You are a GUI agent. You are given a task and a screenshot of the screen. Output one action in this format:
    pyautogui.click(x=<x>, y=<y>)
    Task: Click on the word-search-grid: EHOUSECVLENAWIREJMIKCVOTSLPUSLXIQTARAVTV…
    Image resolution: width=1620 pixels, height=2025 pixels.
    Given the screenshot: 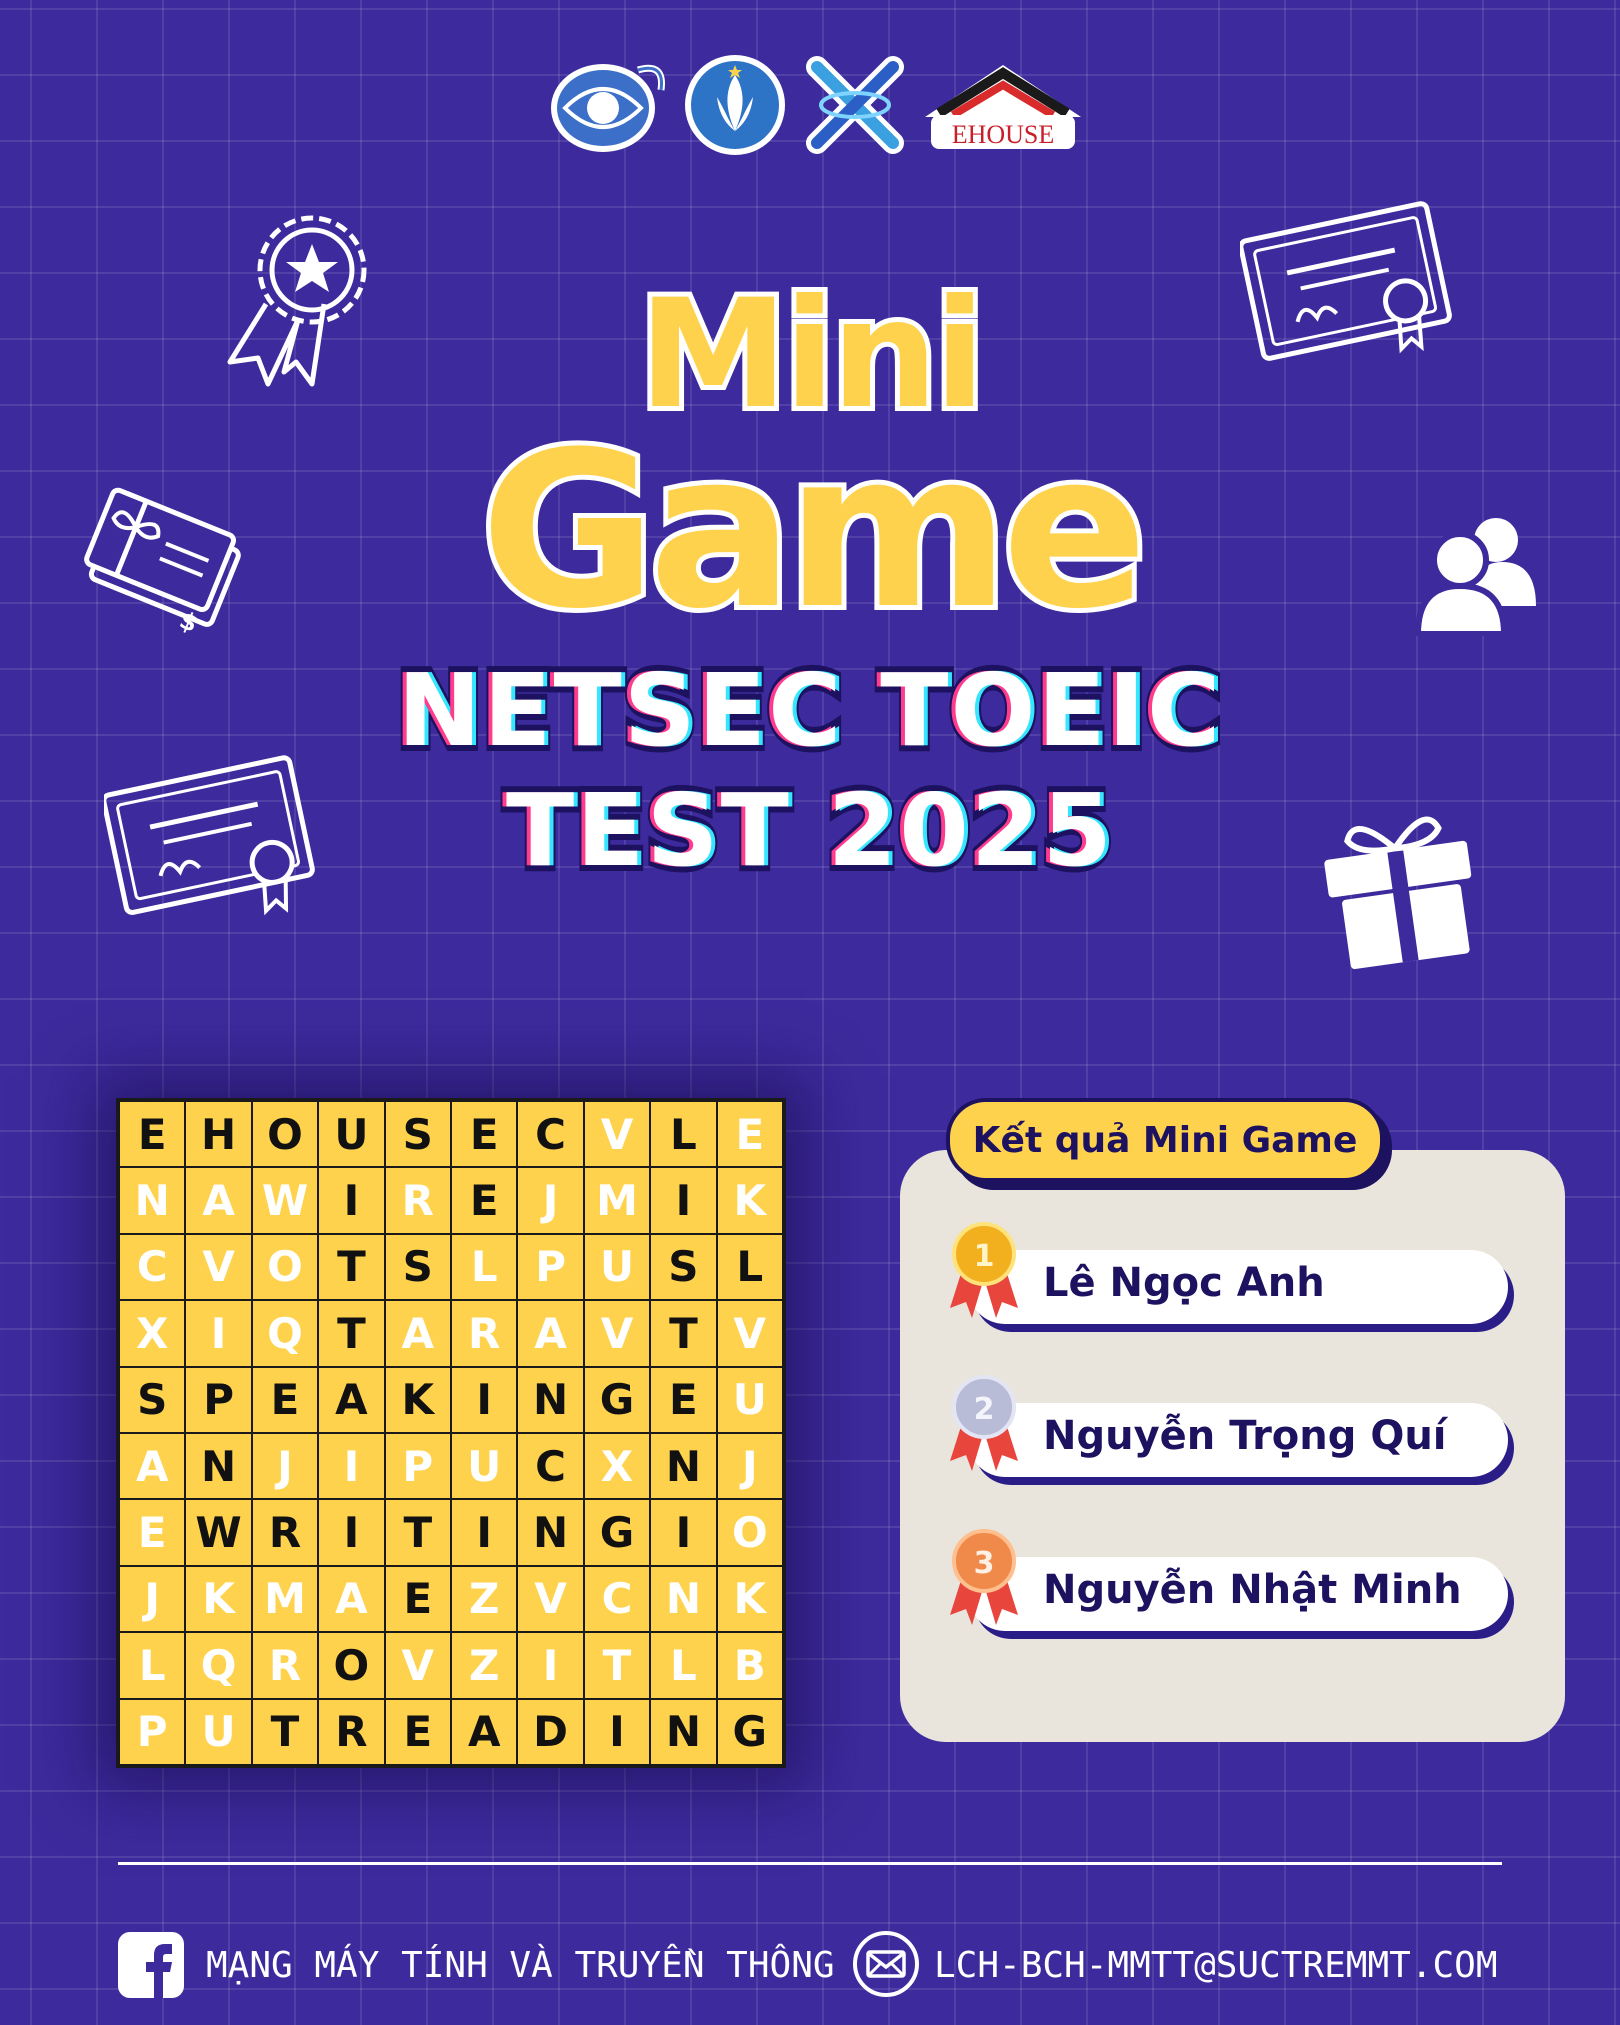 What is the action you would take?
    pyautogui.click(x=451, y=1433)
    